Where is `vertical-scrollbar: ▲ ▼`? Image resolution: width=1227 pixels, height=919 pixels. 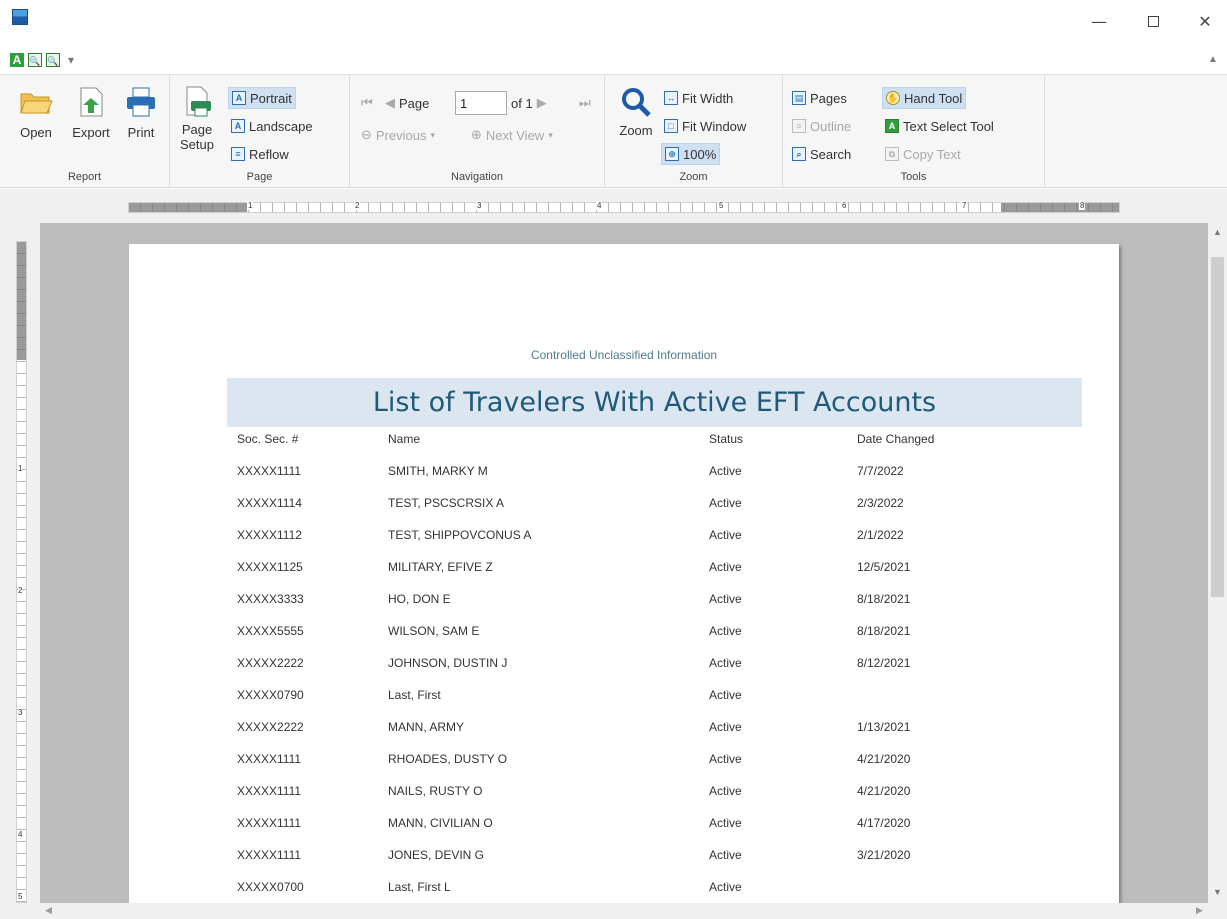
vertical-scrollbar: ▲ ▼ is located at coordinates (1217, 563).